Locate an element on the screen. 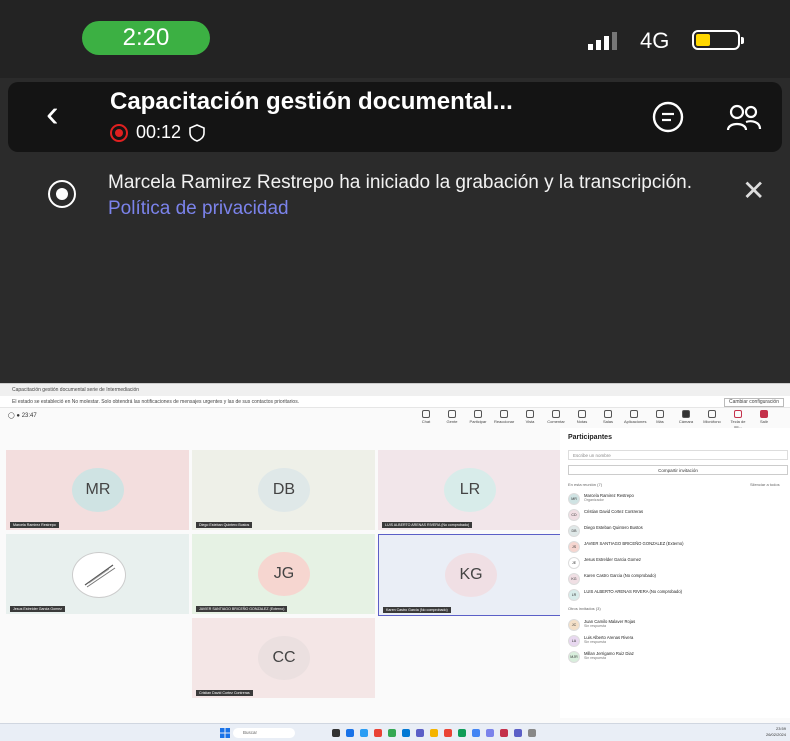  taskbar: Buscar 23:59 26/02/2024 is located at coordinates (395, 732).